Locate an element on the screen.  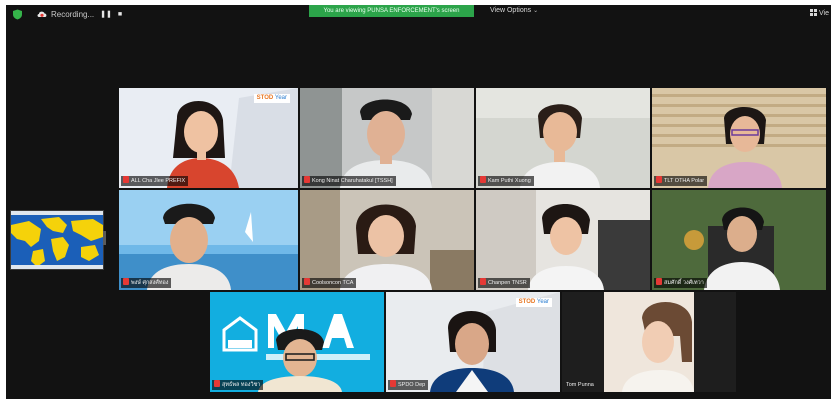
view-mode-button: Vie is located at coordinates (819, 13).